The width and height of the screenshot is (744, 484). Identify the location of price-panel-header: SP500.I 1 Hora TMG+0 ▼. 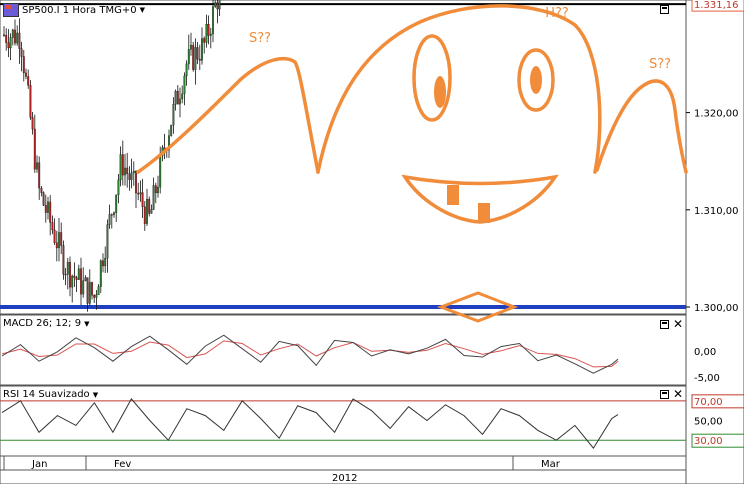
(74, 10).